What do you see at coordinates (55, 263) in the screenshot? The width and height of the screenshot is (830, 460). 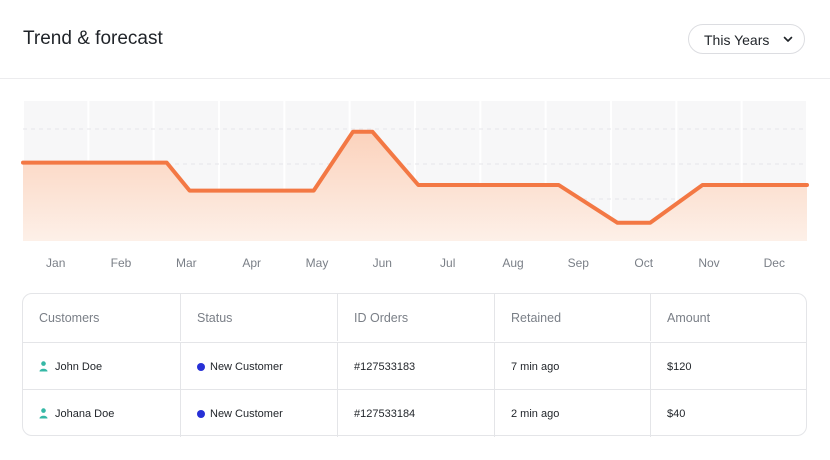 I see `x-axis-label-jan: Jan` at bounding box center [55, 263].